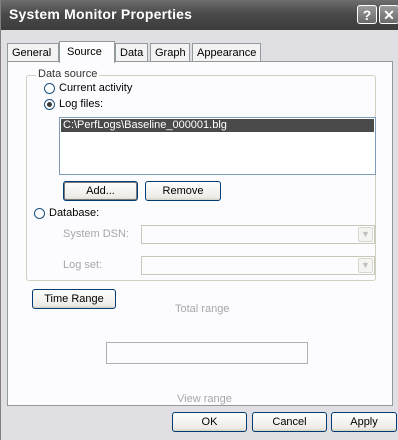 The image size is (398, 440). What do you see at coordinates (183, 191) in the screenshot?
I see `remove-button: Remove` at bounding box center [183, 191].